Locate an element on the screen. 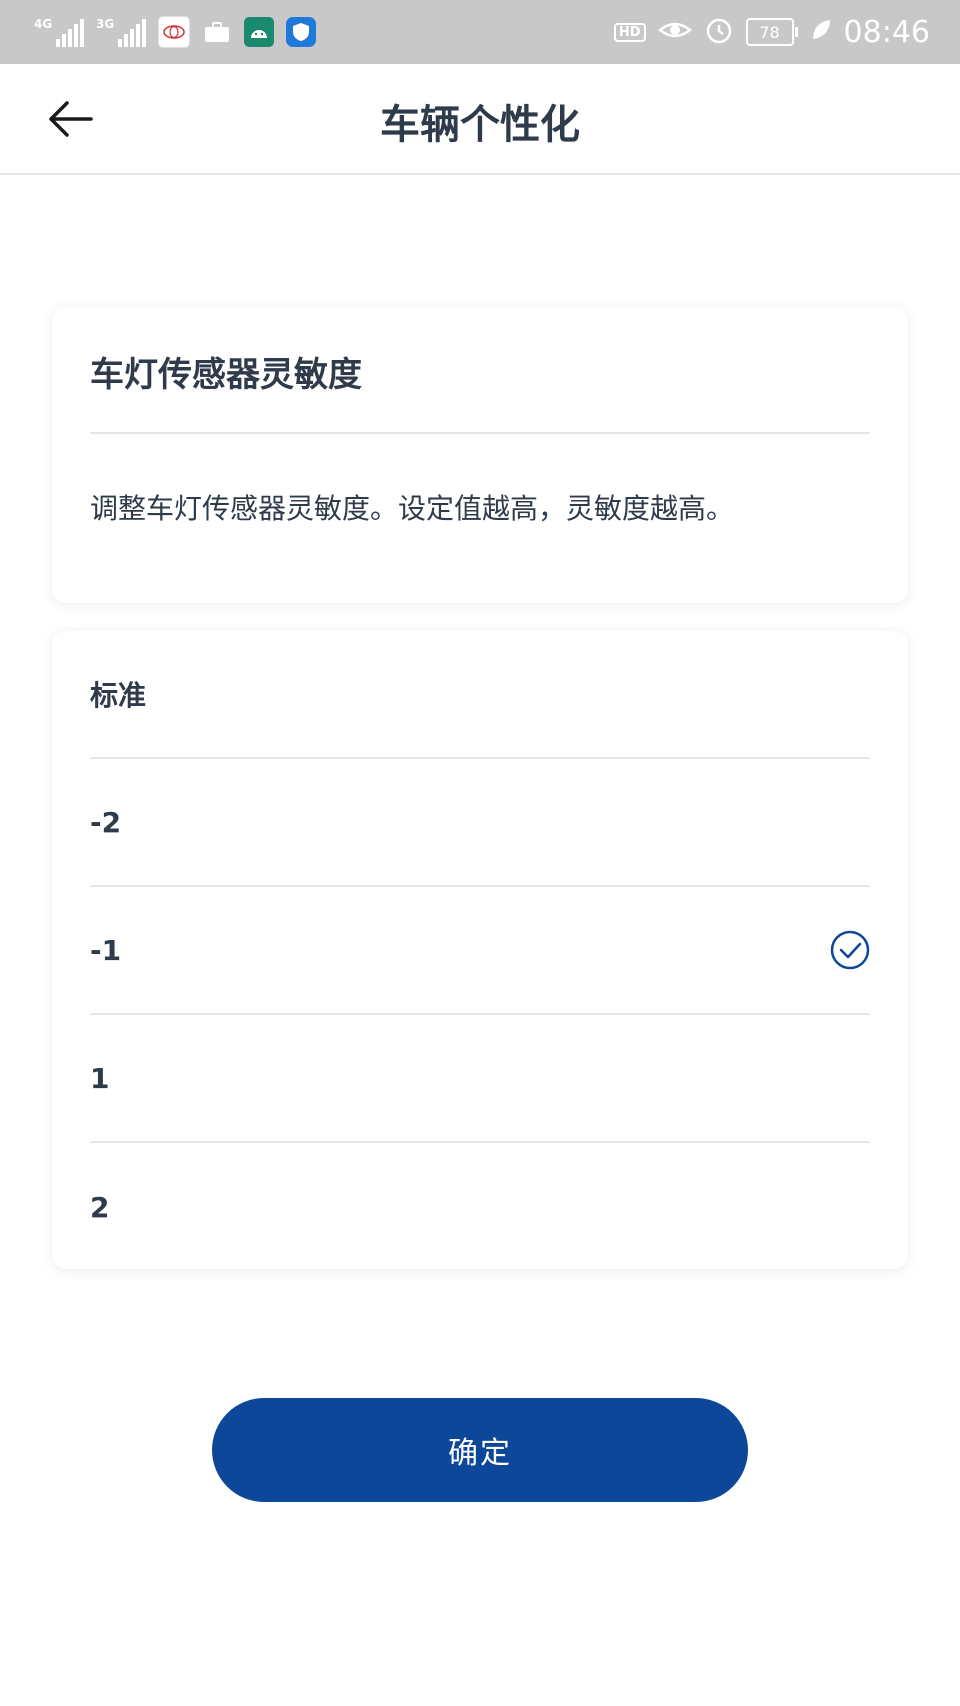 This screenshot has height=1706, width=960. shield-icon is located at coordinates (301, 32).